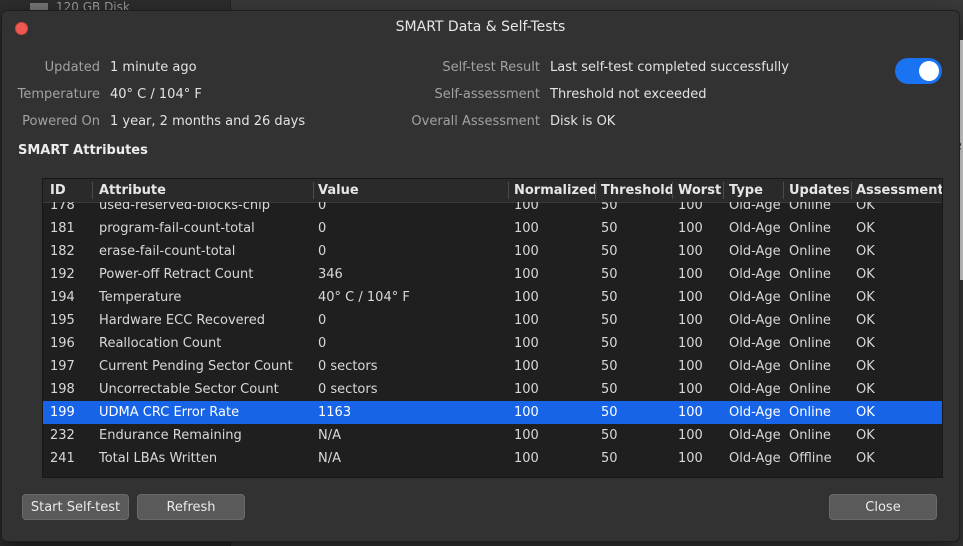 This screenshot has width=963, height=546. I want to click on self-assessment-value: Threshold not exceeded, so click(628, 94).